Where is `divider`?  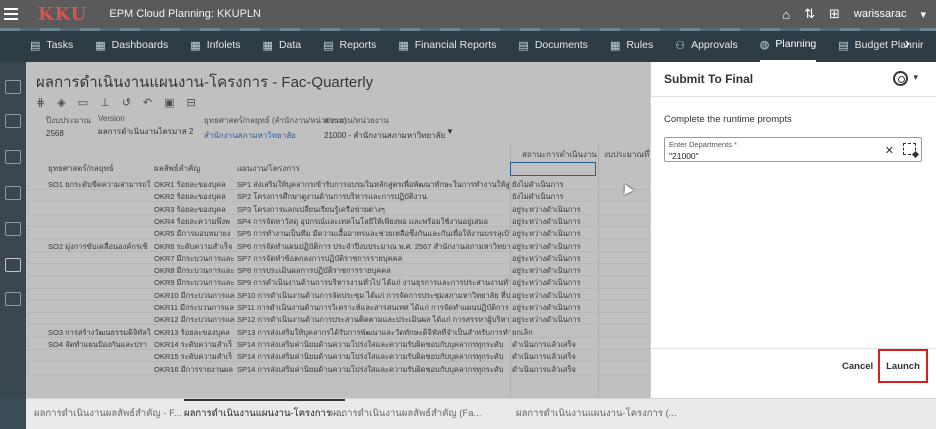 divider is located at coordinates (793, 96).